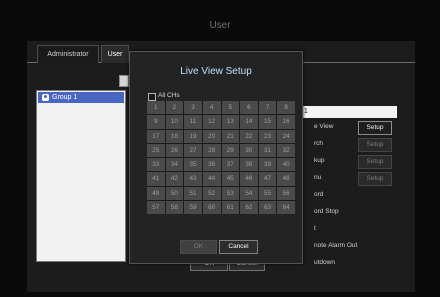 The image size is (440, 297). Describe the element at coordinates (156, 165) in the screenshot. I see `channel-cell: 33` at that location.